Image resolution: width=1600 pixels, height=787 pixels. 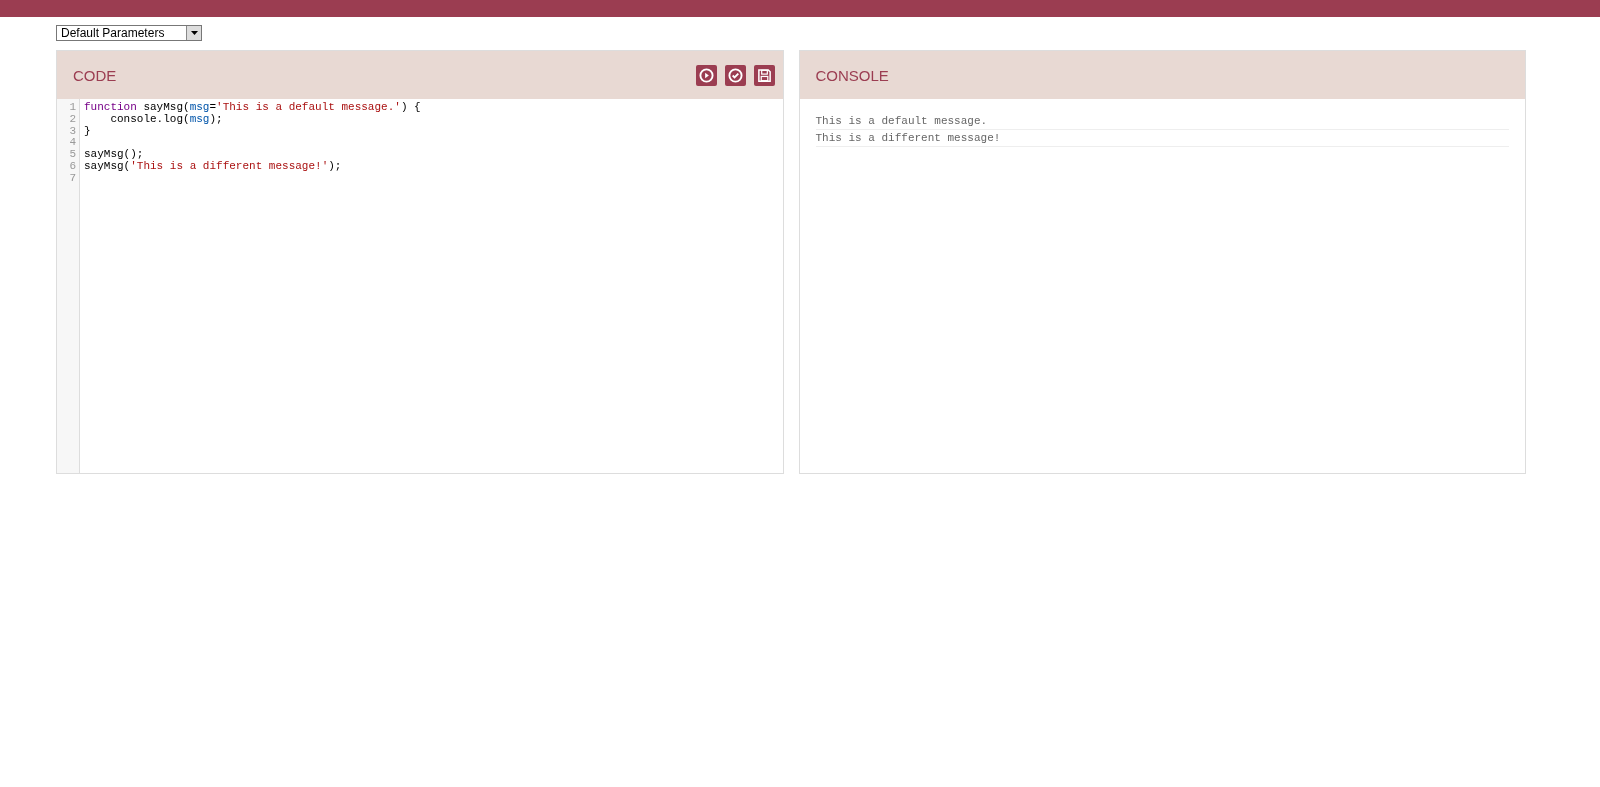 I want to click on code-line: }, so click(x=88, y=131).